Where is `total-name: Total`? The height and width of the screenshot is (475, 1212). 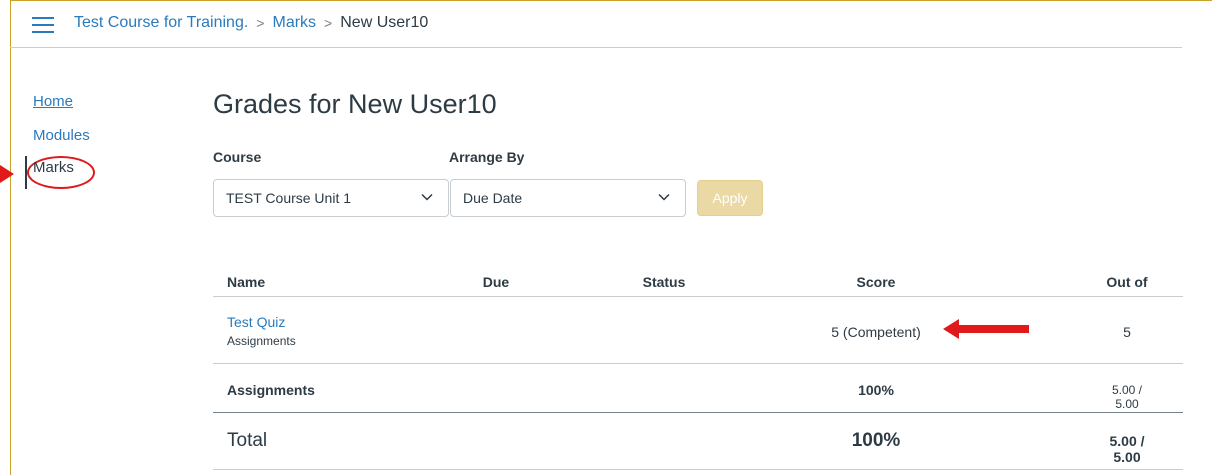
total-name: Total is located at coordinates (247, 440).